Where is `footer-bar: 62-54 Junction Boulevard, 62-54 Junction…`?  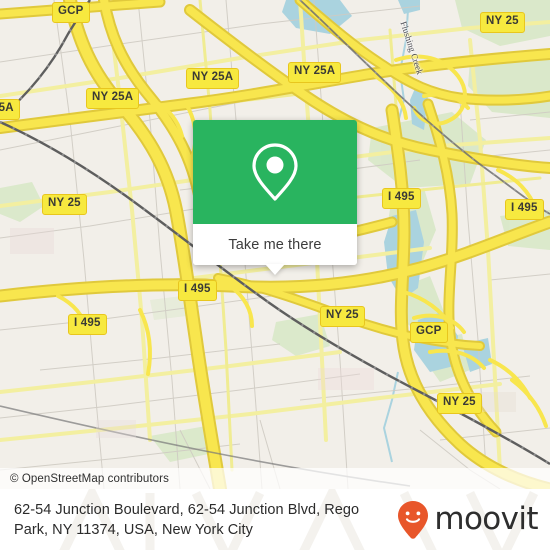
footer-bar: 62-54 Junction Boulevard, 62-54 Junction… is located at coordinates (275, 519).